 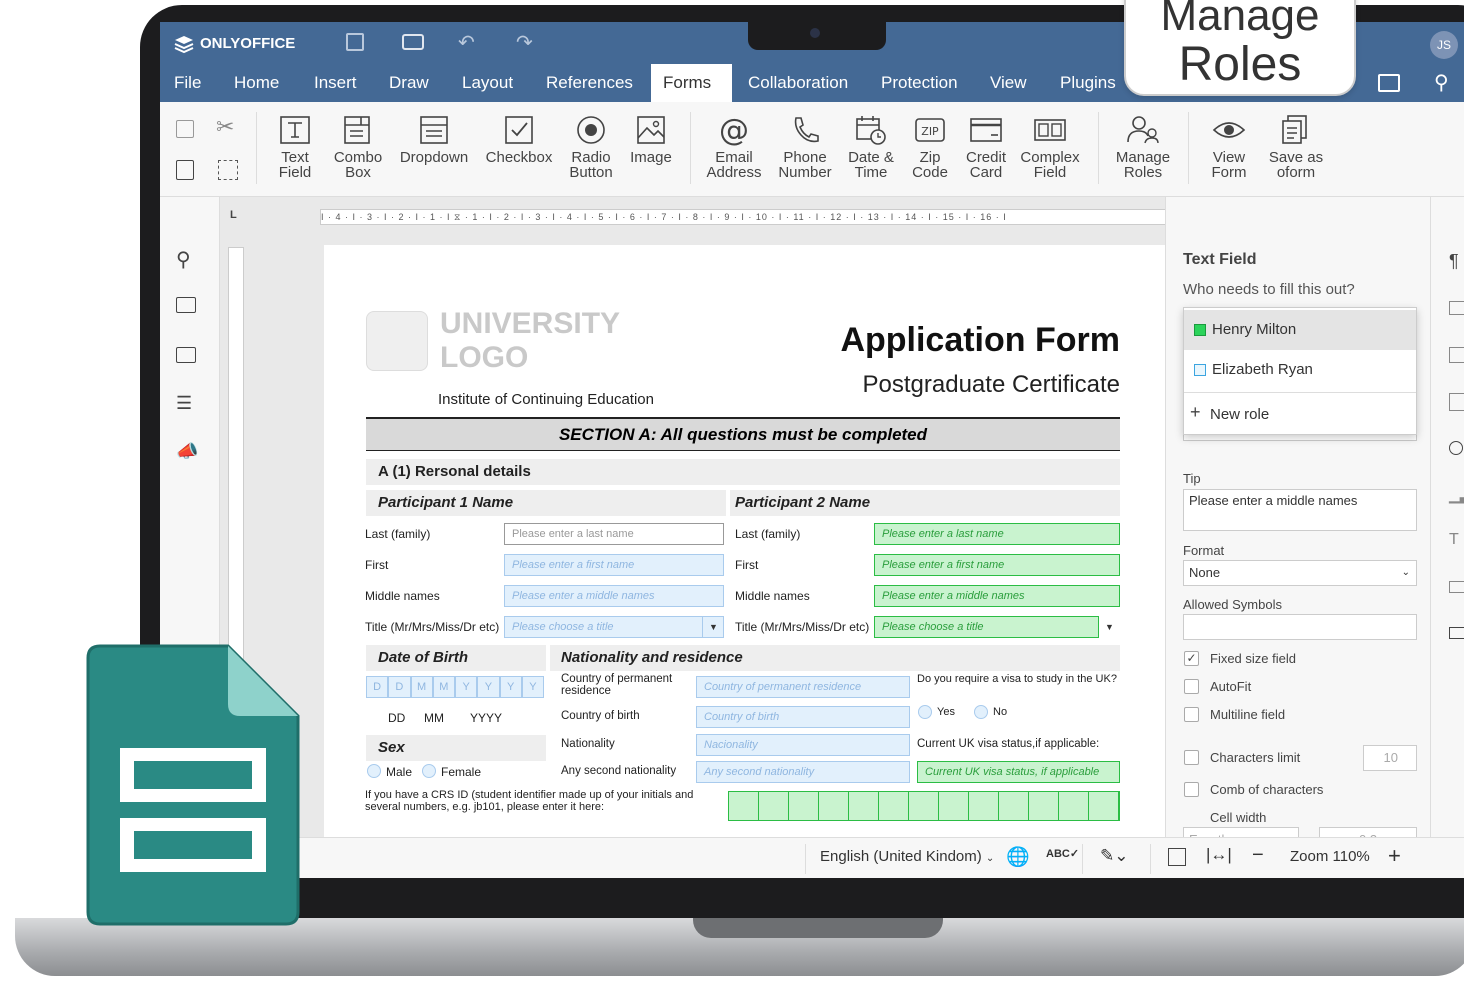 I want to click on shape-icon, so click(x=1456, y=448).